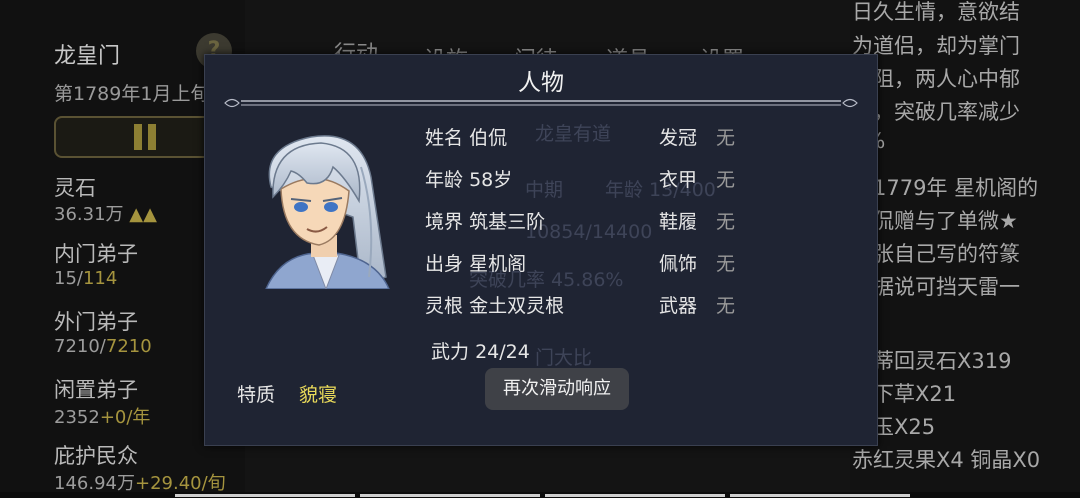 Image resolution: width=1080 pixels, height=498 pixels. What do you see at coordinates (544, 190) in the screenshot?
I see `ghost-text: 中期` at bounding box center [544, 190].